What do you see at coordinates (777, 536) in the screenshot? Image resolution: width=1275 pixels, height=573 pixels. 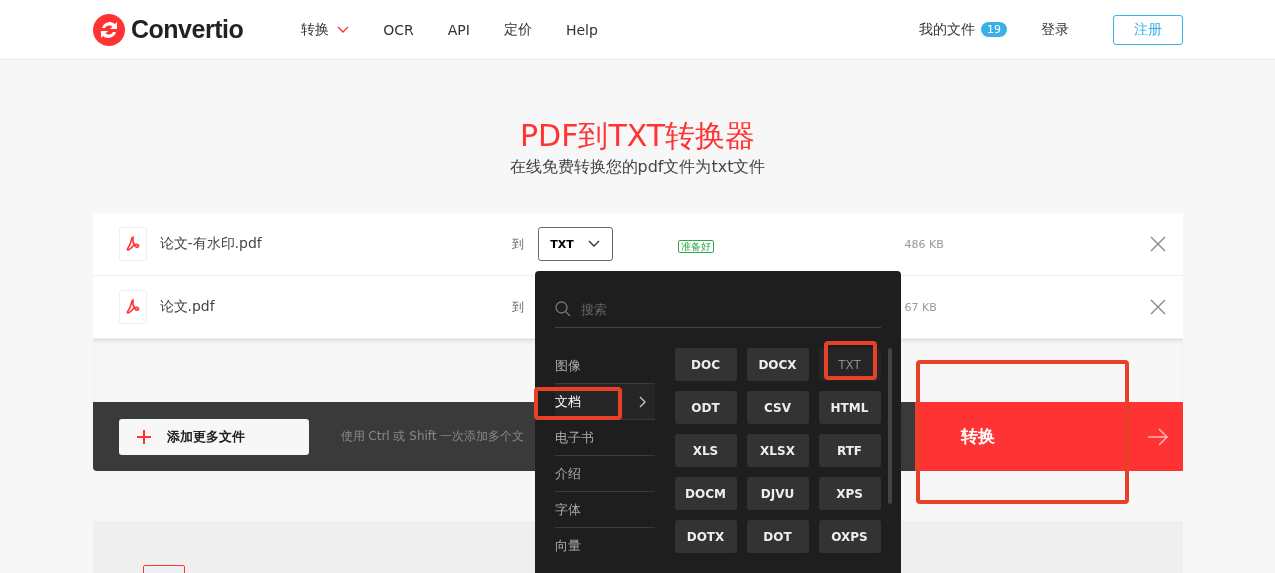 I see `format-option: DOT` at bounding box center [777, 536].